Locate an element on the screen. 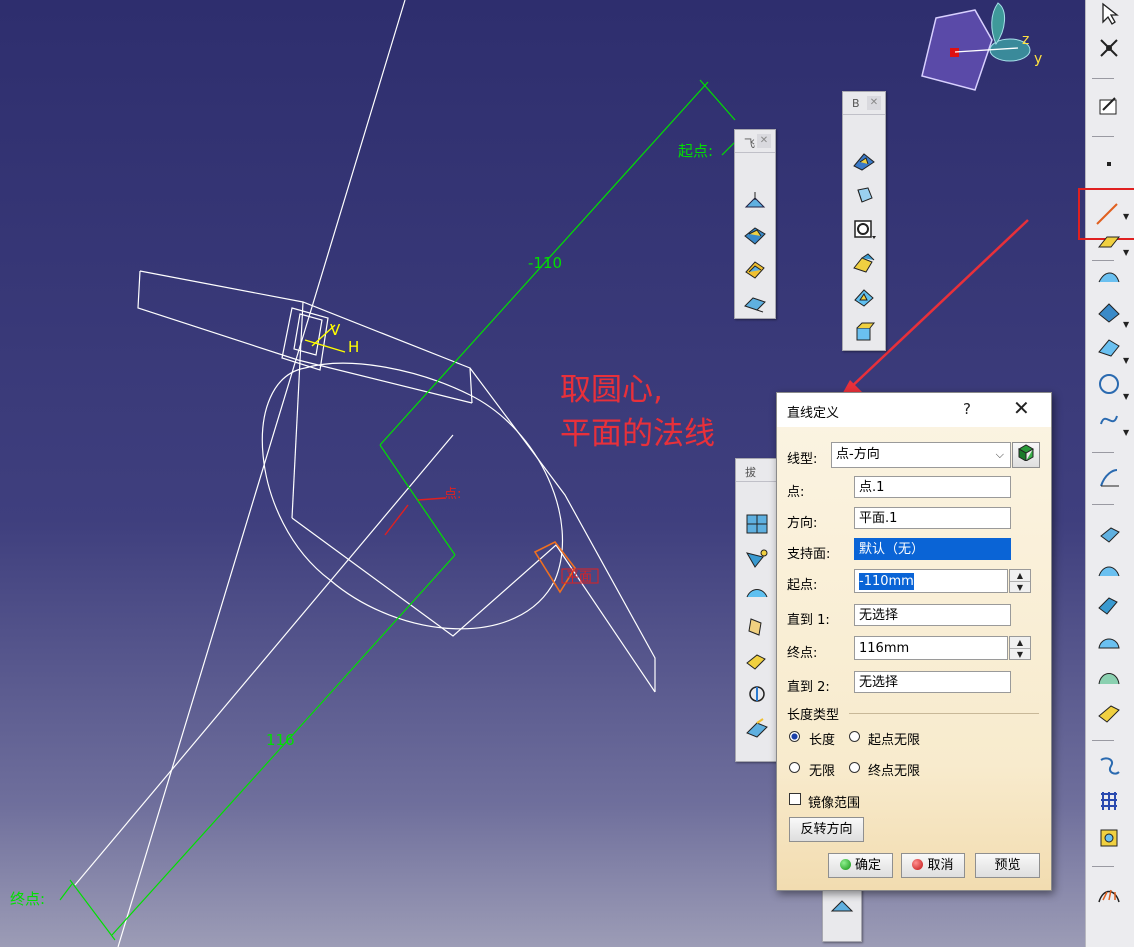  help-button: ? is located at coordinates (967, 409).